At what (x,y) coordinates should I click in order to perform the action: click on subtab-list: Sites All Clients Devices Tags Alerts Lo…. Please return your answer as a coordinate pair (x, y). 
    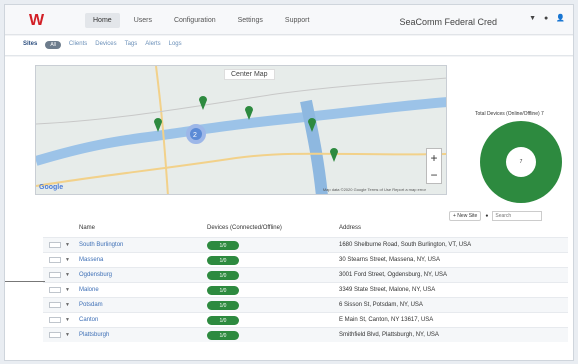
    Looking at the image, I should click on (102, 45).